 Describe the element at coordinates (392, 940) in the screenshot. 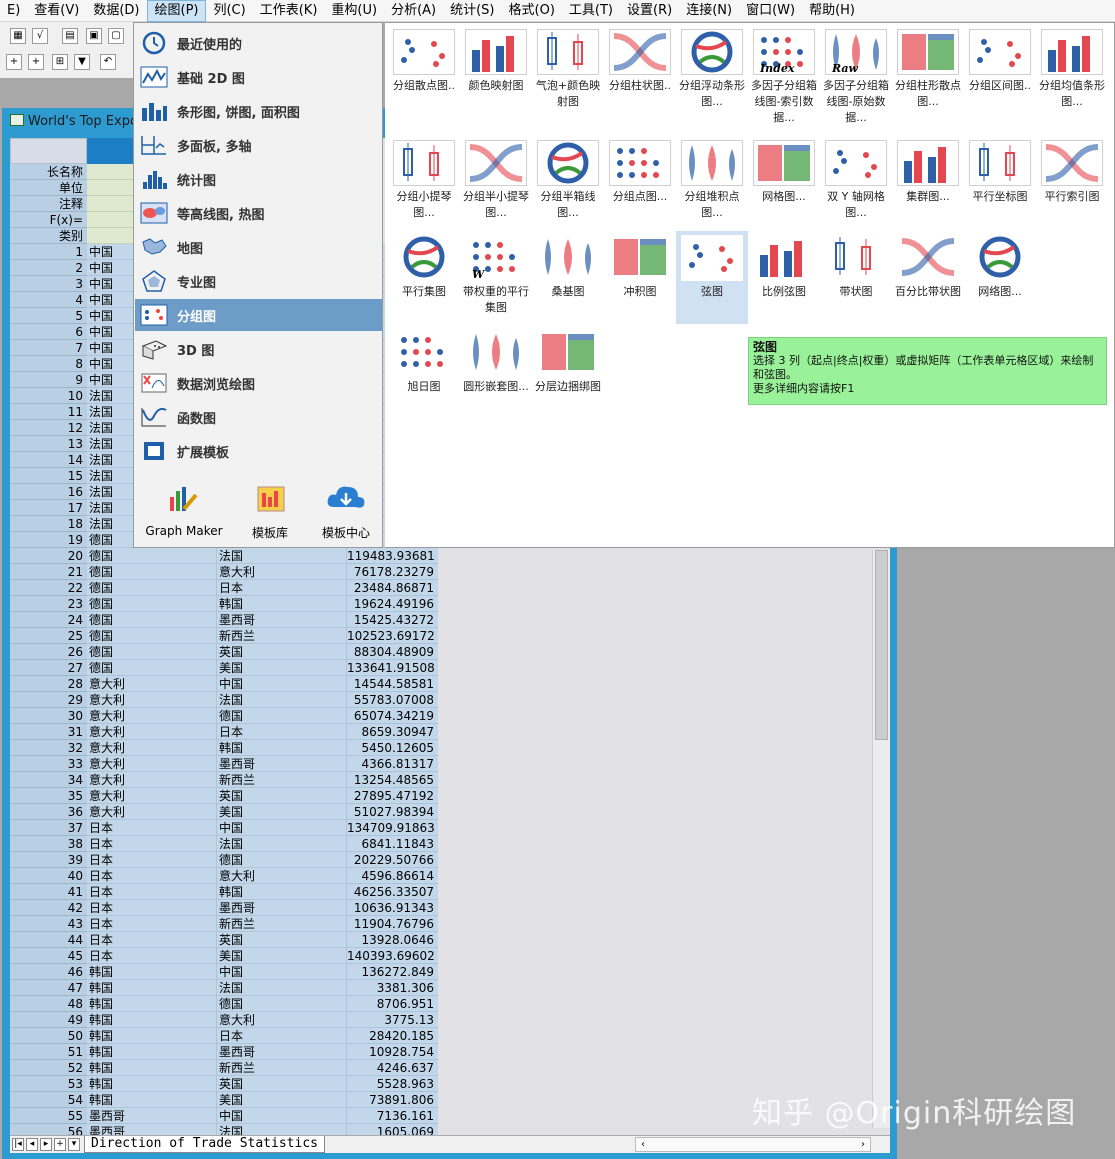

I see `table-cell: 13928.0646` at that location.